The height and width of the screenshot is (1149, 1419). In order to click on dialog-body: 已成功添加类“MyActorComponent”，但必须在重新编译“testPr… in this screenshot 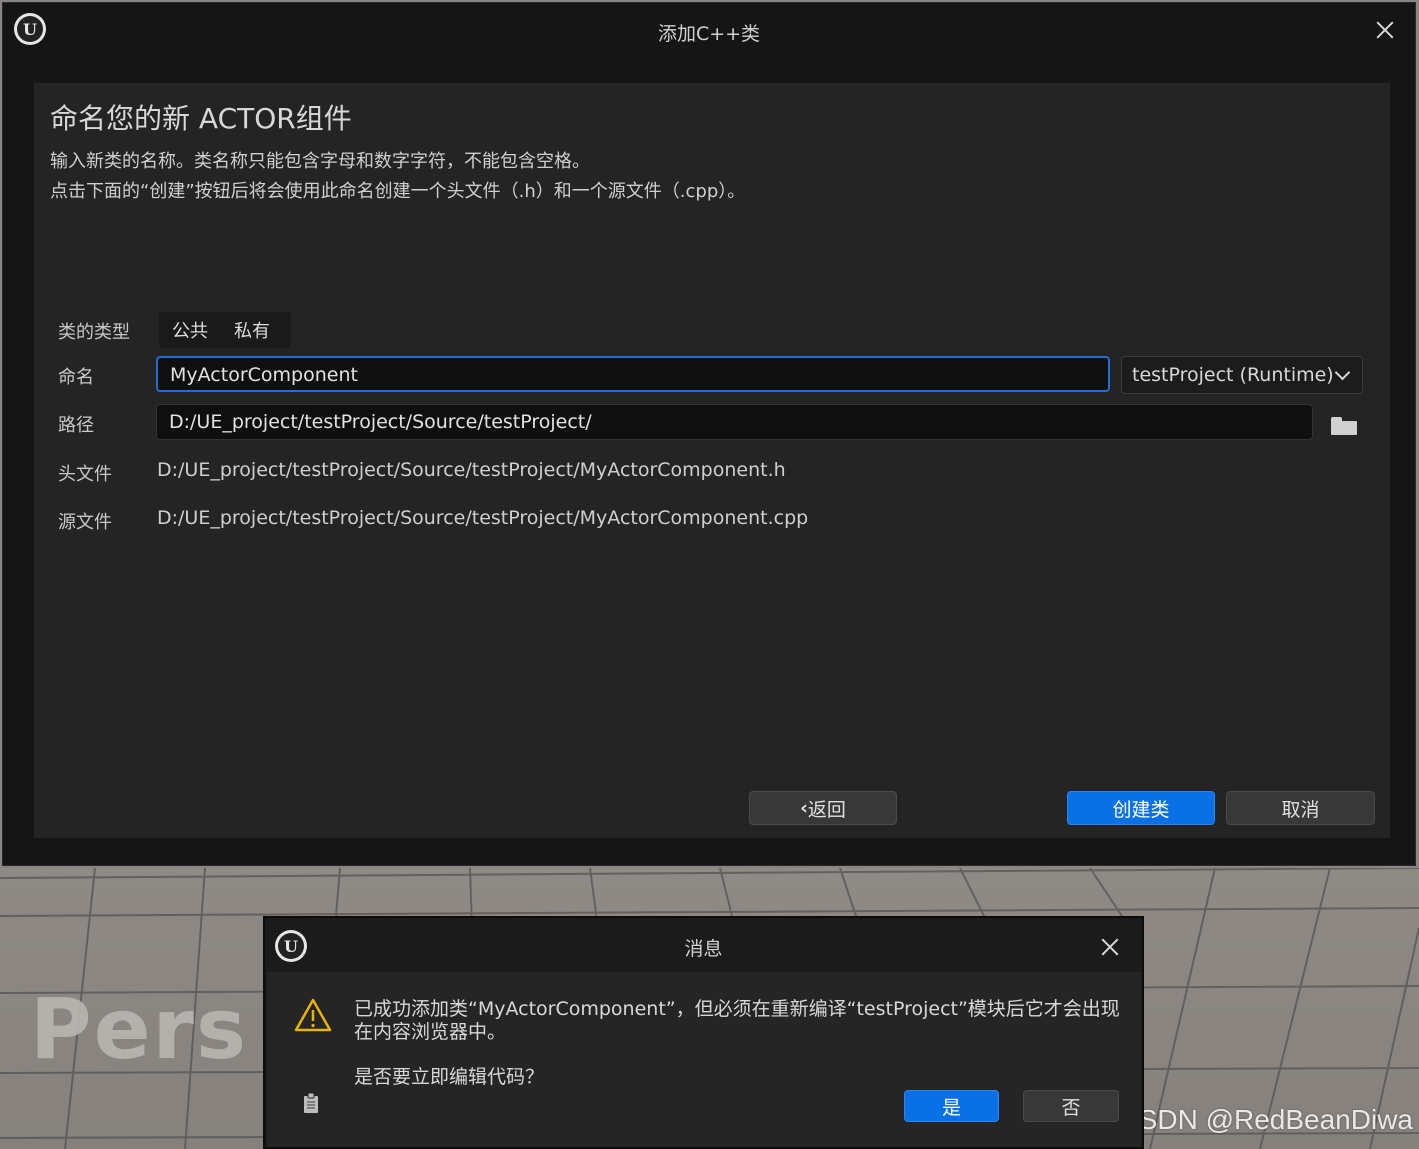, I will do `click(704, 1059)`.